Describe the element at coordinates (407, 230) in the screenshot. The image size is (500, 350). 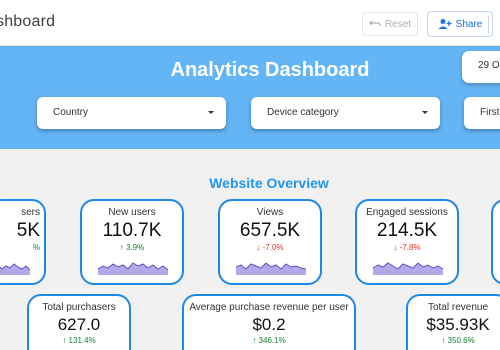
I see `metric-value: 214.5K` at that location.